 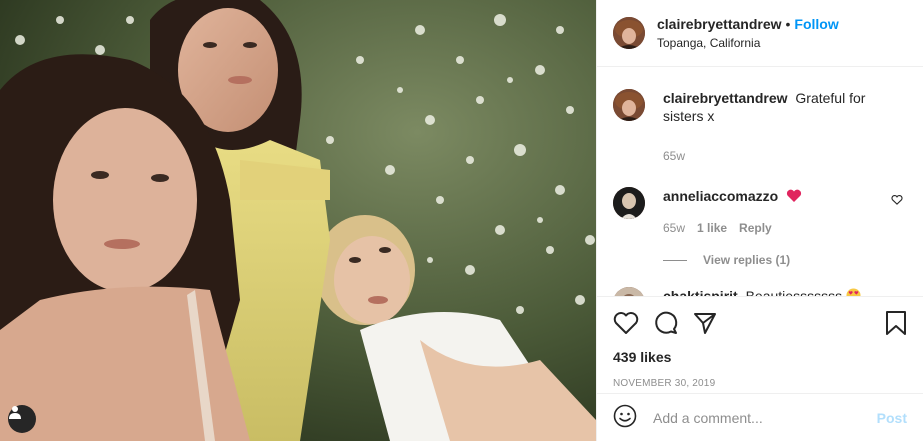 I want to click on likes-count: 439 likes, so click(x=760, y=357).